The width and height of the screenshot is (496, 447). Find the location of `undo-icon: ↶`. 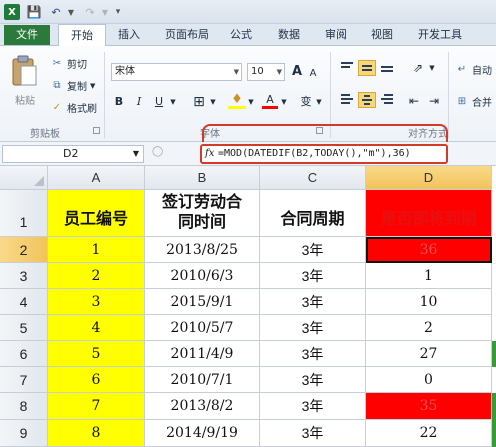

undo-icon: ↶ is located at coordinates (56, 12).